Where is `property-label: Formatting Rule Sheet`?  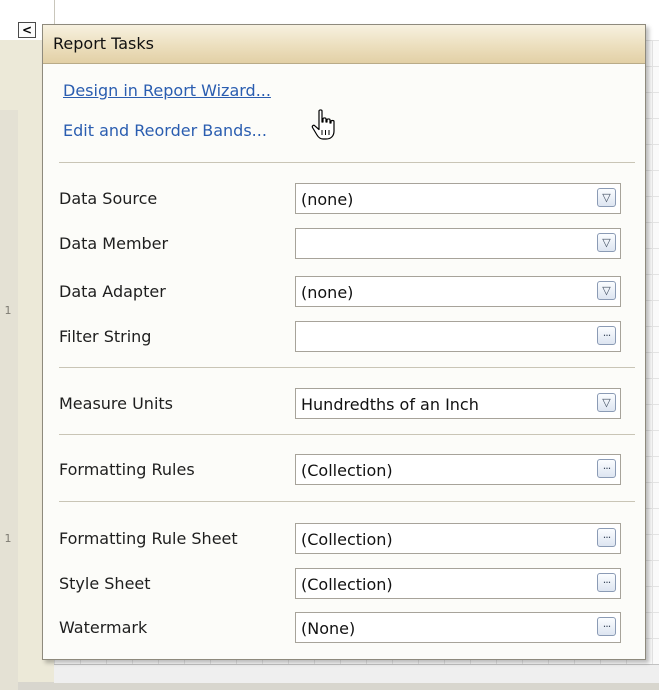 property-label: Formatting Rule Sheet is located at coordinates (148, 538).